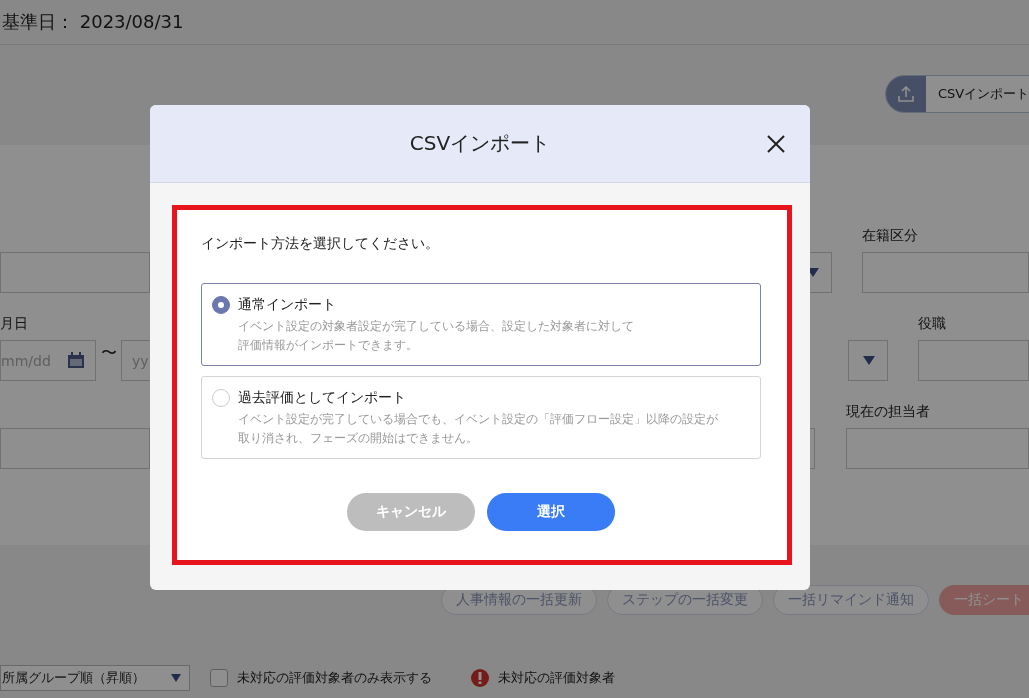 The height and width of the screenshot is (698, 1029). What do you see at coordinates (219, 678) in the screenshot?
I see `checkbox` at bounding box center [219, 678].